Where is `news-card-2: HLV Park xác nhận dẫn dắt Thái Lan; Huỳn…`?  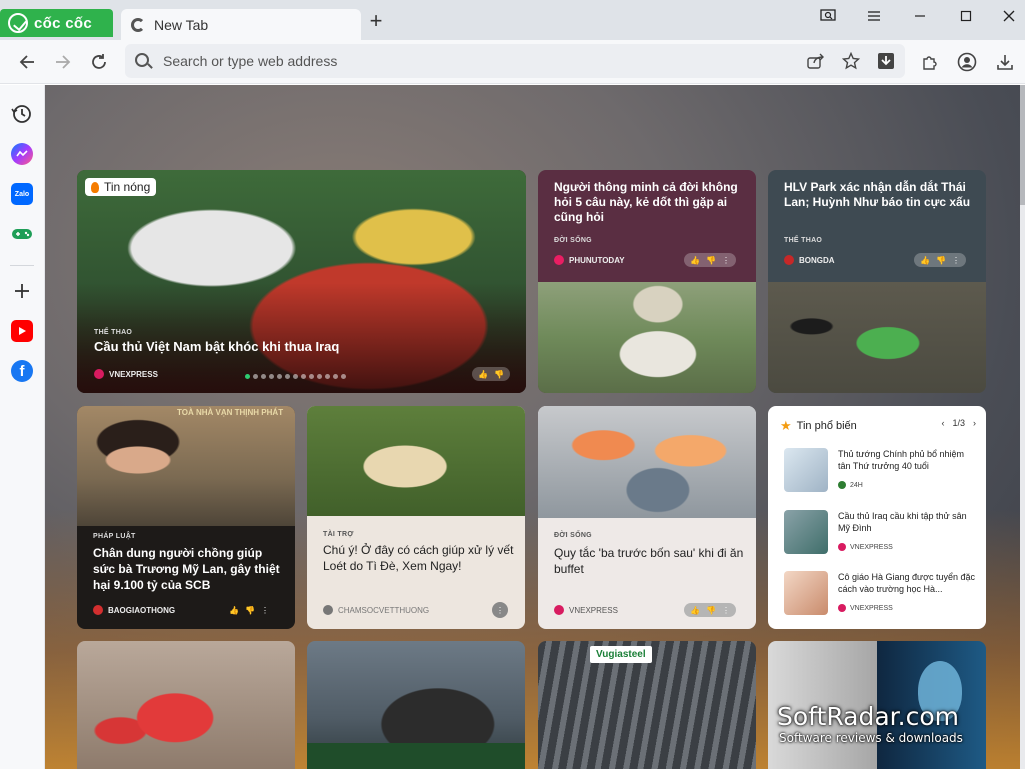
news-card-2: HLV Park xác nhận dẫn dắt Thái Lan; Huỳn… is located at coordinates (877, 281).